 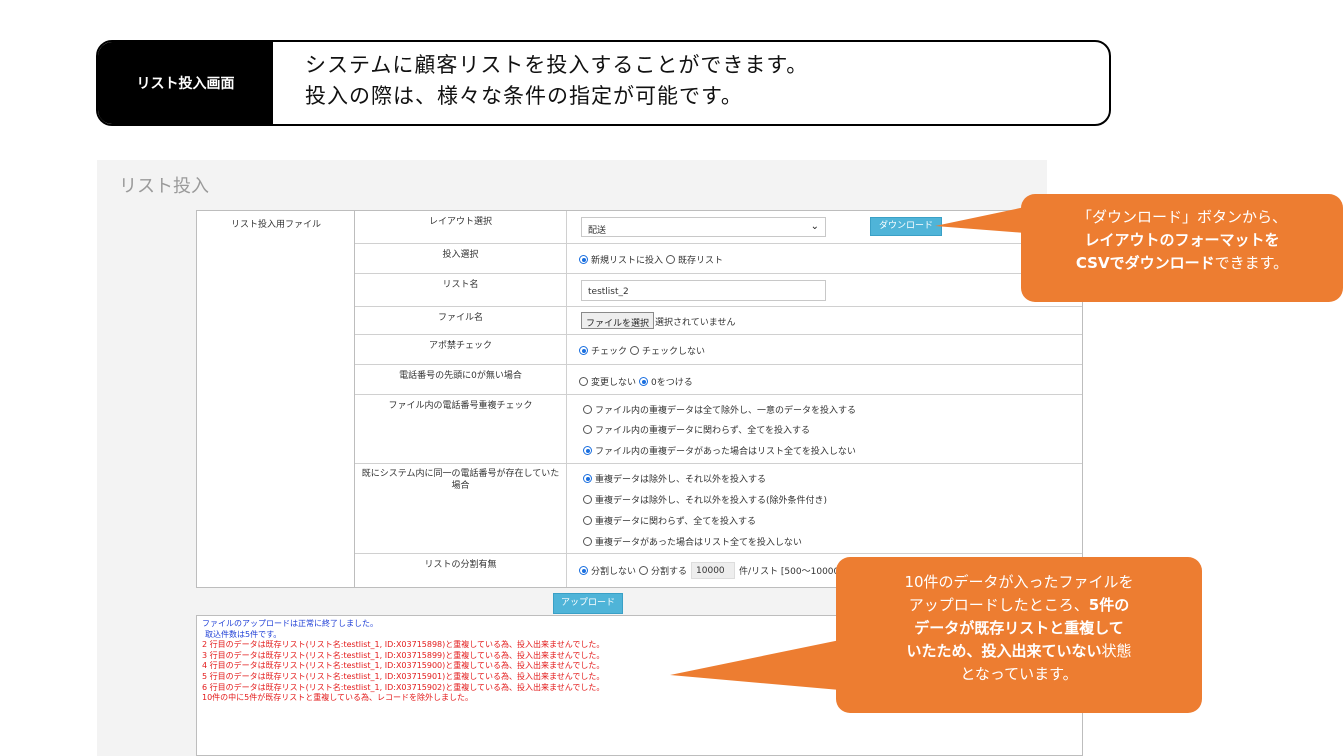 What do you see at coordinates (461, 320) in the screenshot?
I see `file-name-label: ファイル名` at bounding box center [461, 320].